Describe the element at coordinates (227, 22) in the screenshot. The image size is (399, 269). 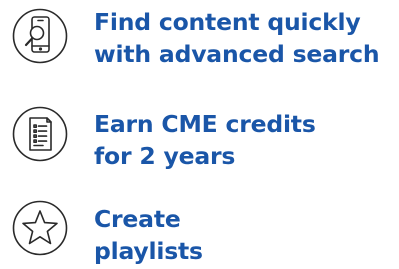
I see `feature-line: Find content quickly` at that location.